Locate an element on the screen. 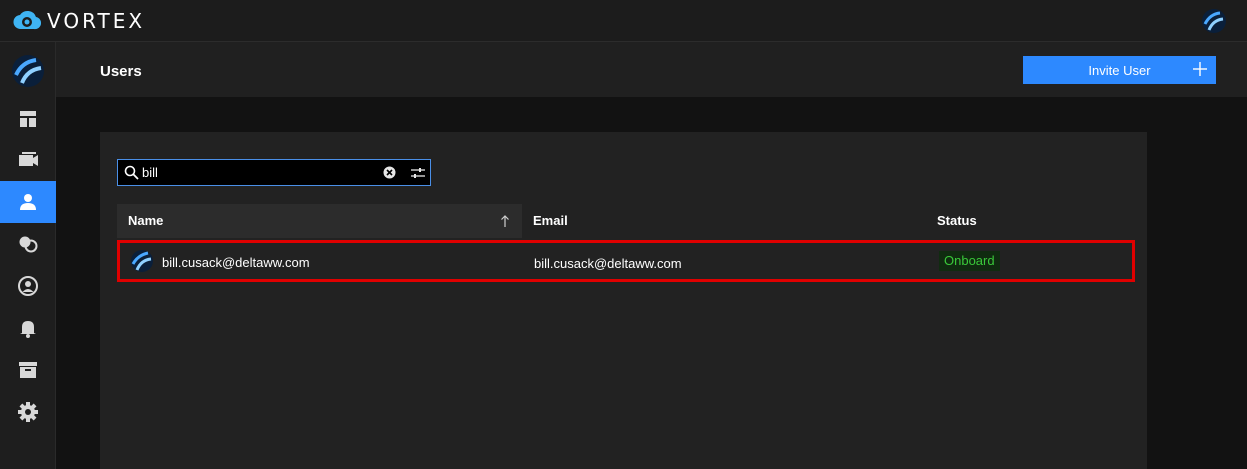 This screenshot has width=1247, height=469. users-icon is located at coordinates (28, 202).